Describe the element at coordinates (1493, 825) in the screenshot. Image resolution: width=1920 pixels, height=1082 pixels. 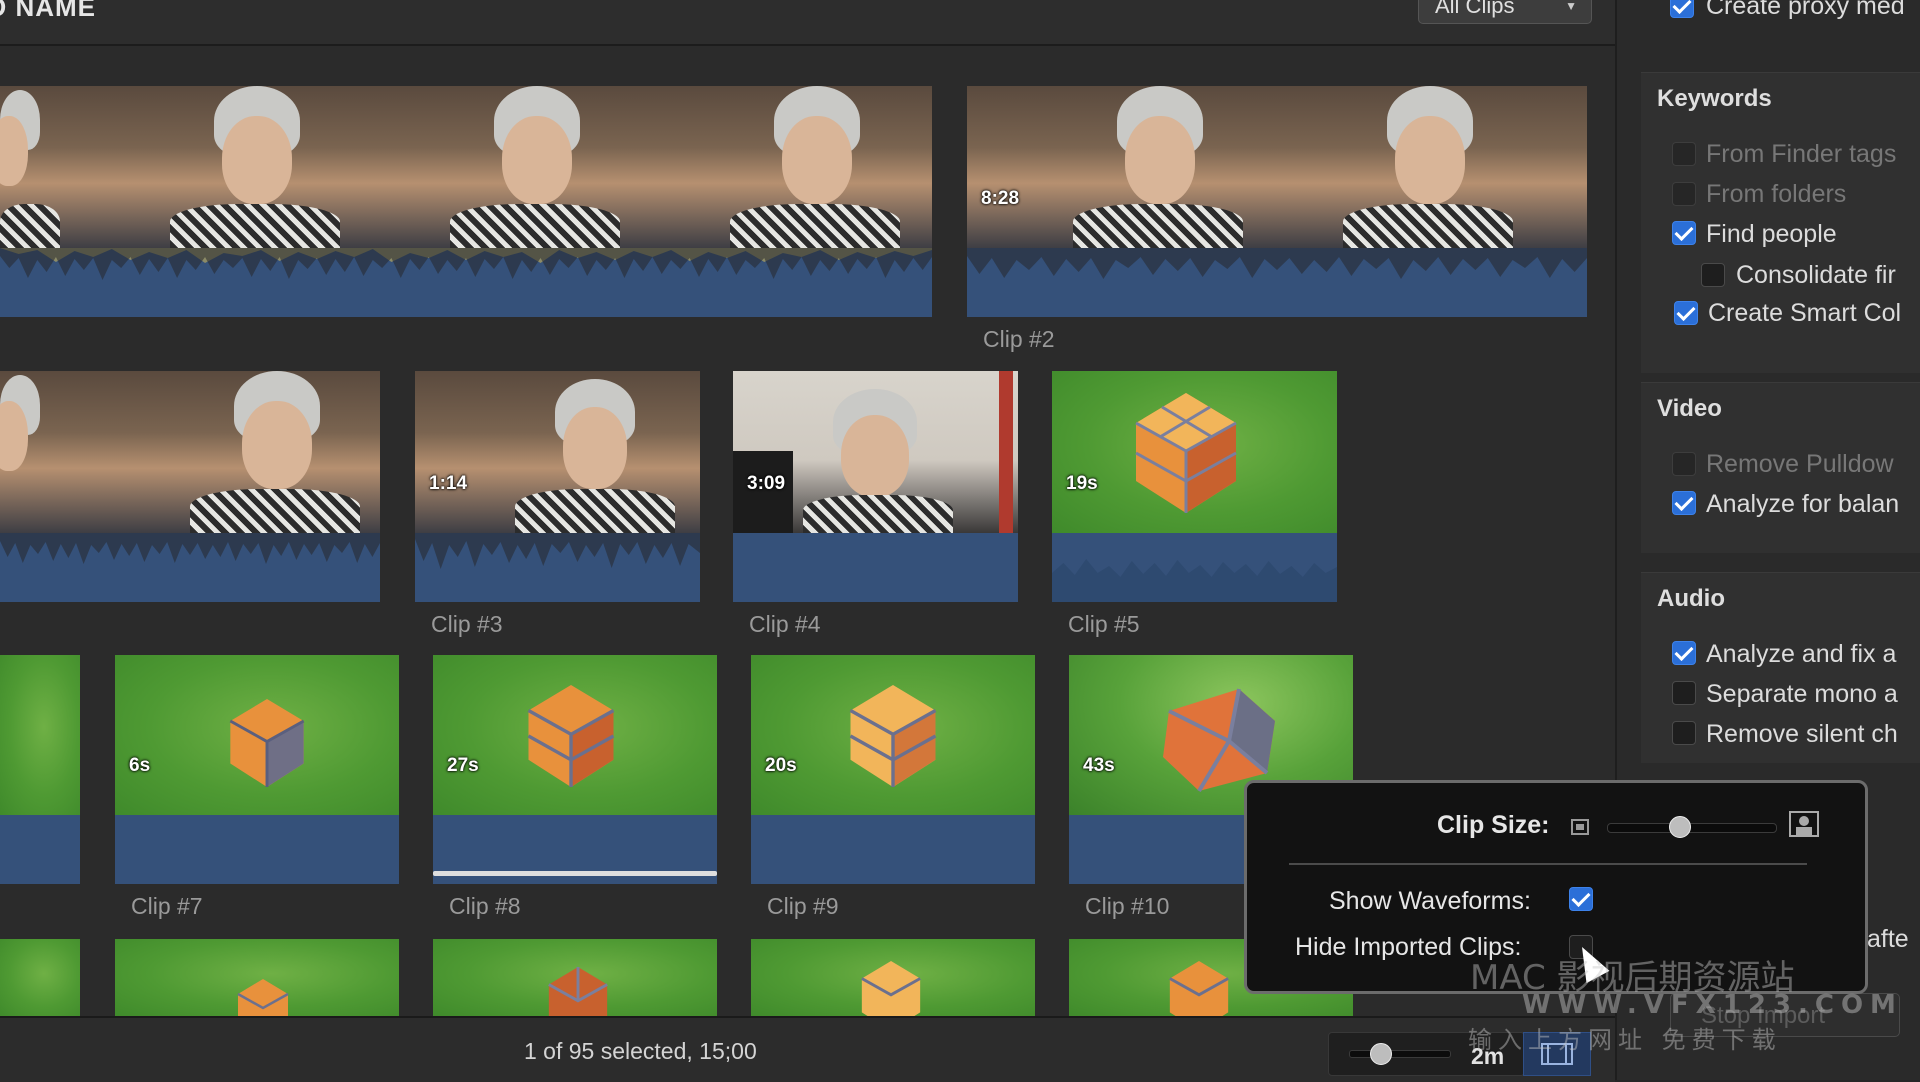
I see `clip-size-label: Clip Size:` at that location.